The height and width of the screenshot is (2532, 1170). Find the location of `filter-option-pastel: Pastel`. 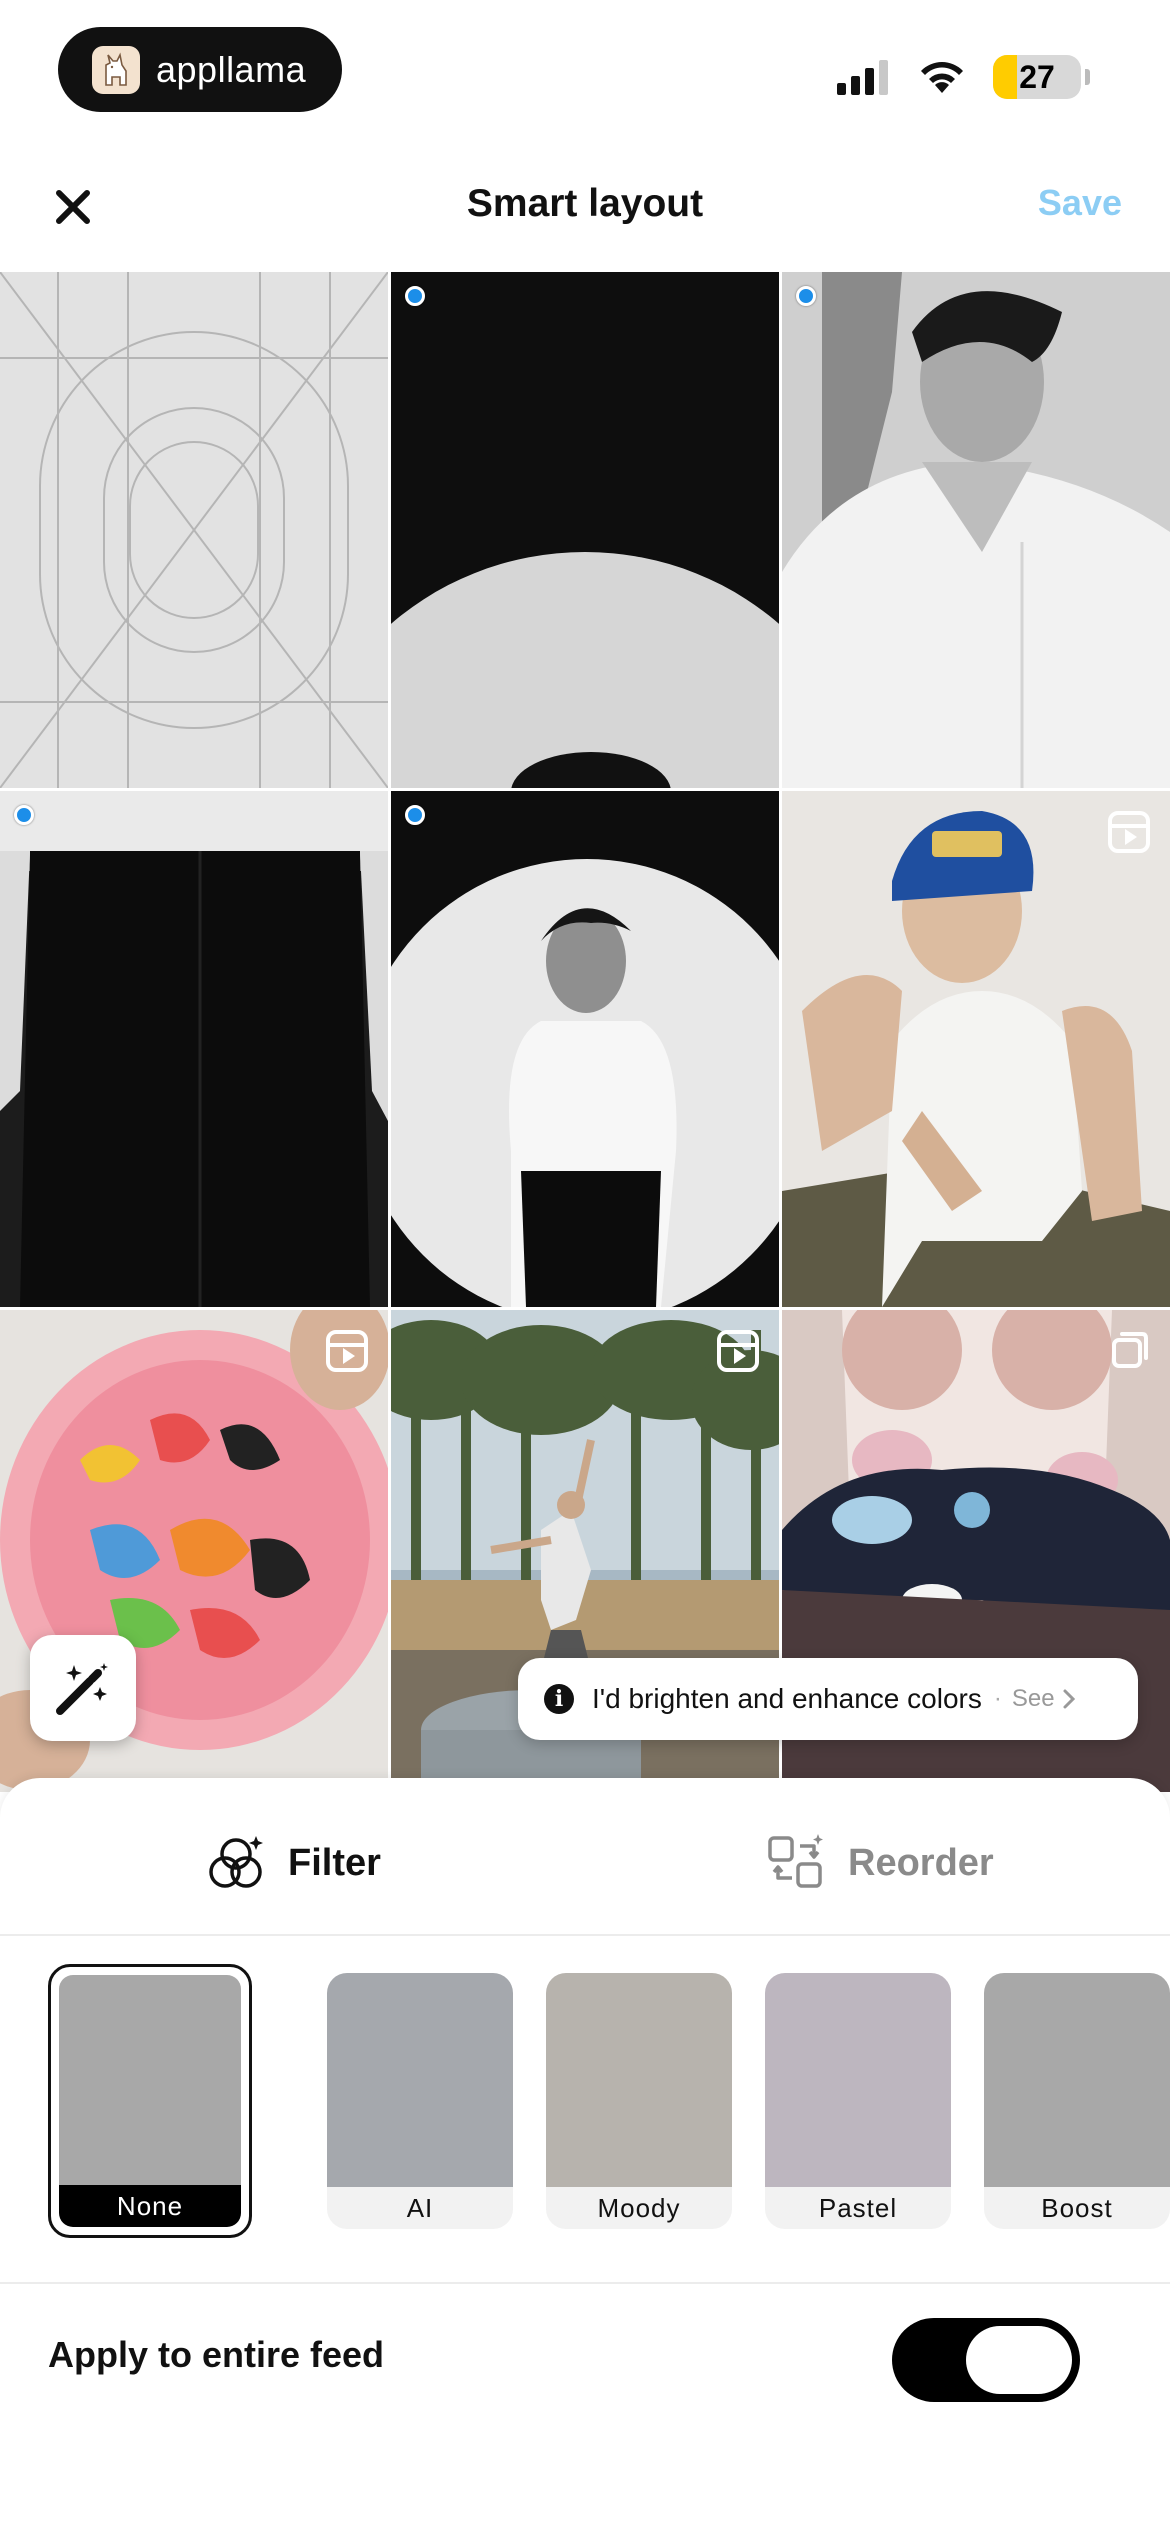

filter-option-pastel: Pastel is located at coordinates (858, 2101).